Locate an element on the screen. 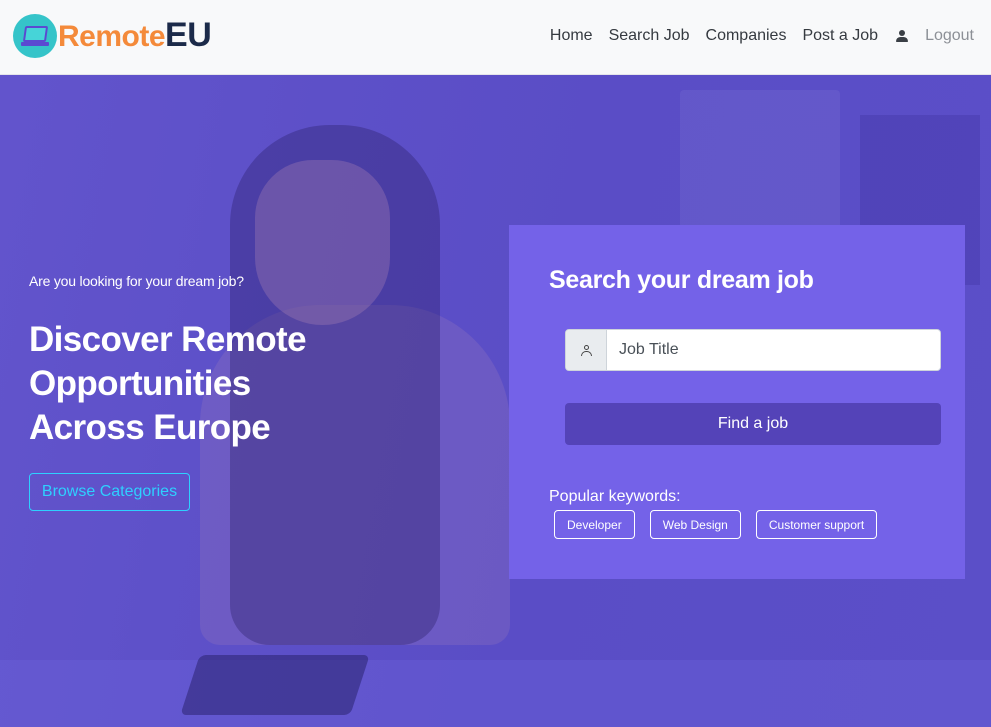 This screenshot has height=727, width=991. nav-companies-link: Companies is located at coordinates (746, 36).